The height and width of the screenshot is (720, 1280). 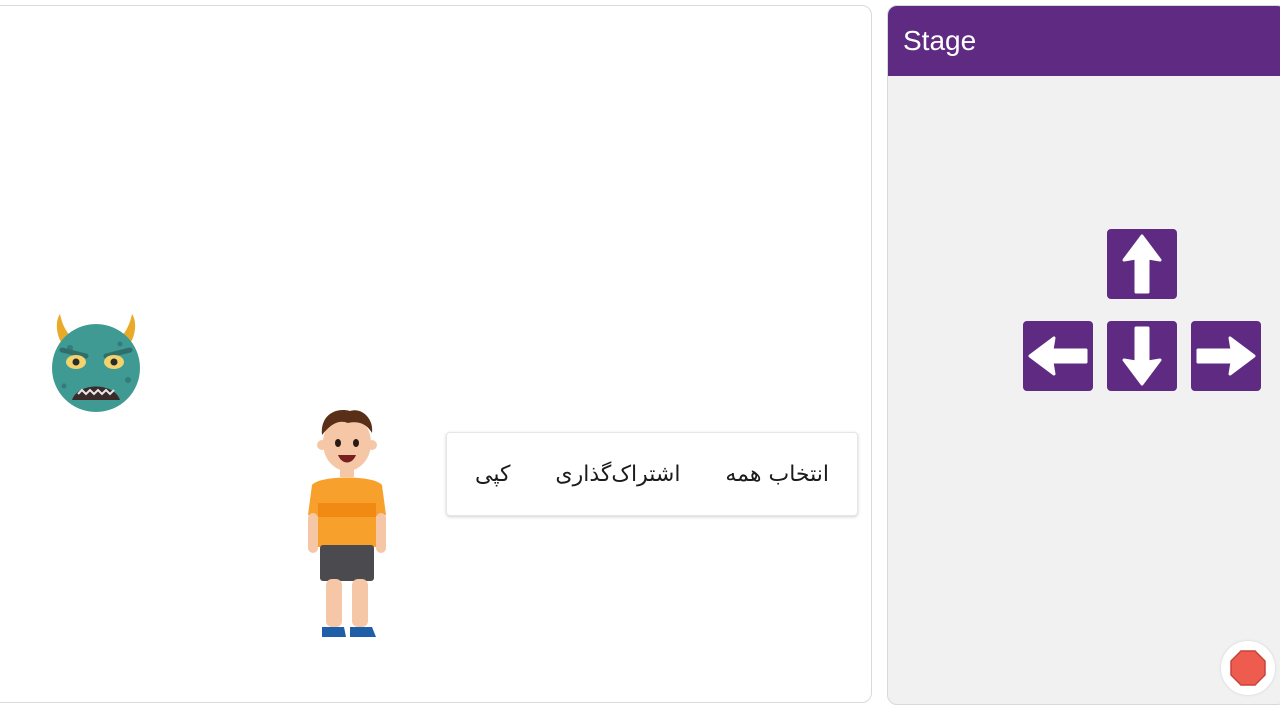 I want to click on monster-sprite, so click(x=96, y=363).